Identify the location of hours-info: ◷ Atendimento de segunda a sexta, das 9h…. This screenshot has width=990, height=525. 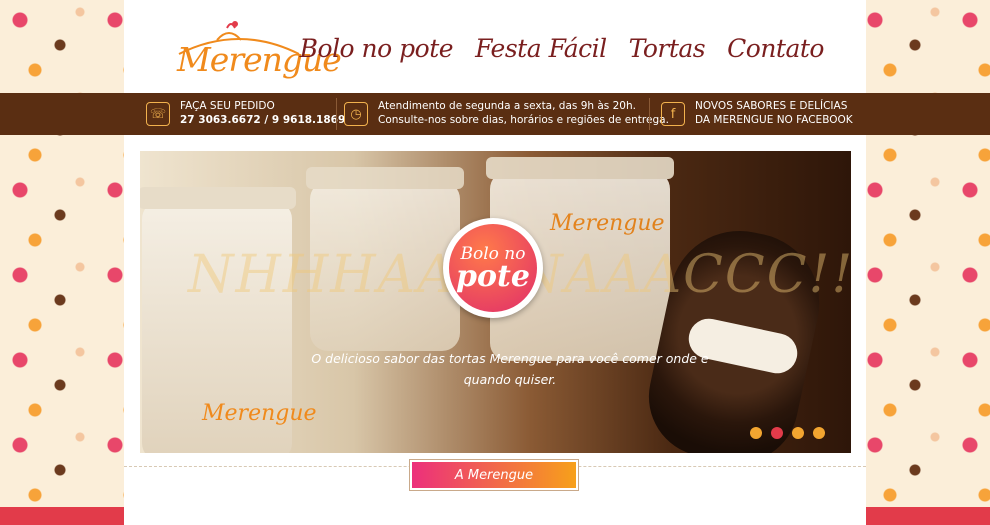
(506, 113).